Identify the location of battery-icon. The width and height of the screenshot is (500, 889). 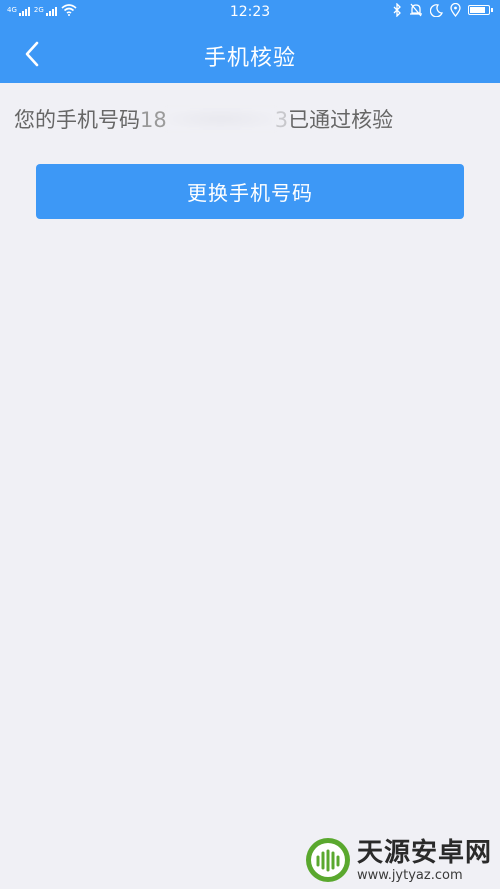
(480, 10).